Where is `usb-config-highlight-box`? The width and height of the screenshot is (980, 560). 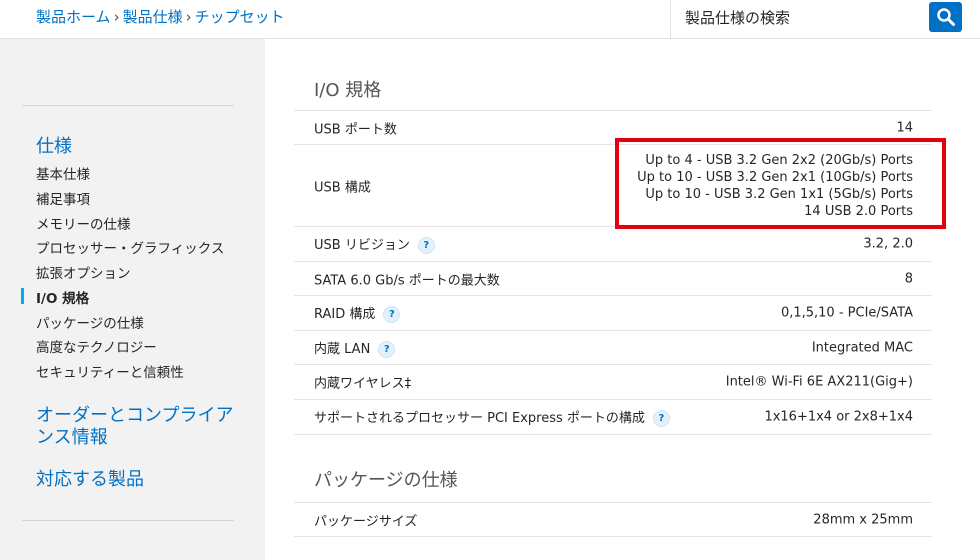 usb-config-highlight-box is located at coordinates (780, 183).